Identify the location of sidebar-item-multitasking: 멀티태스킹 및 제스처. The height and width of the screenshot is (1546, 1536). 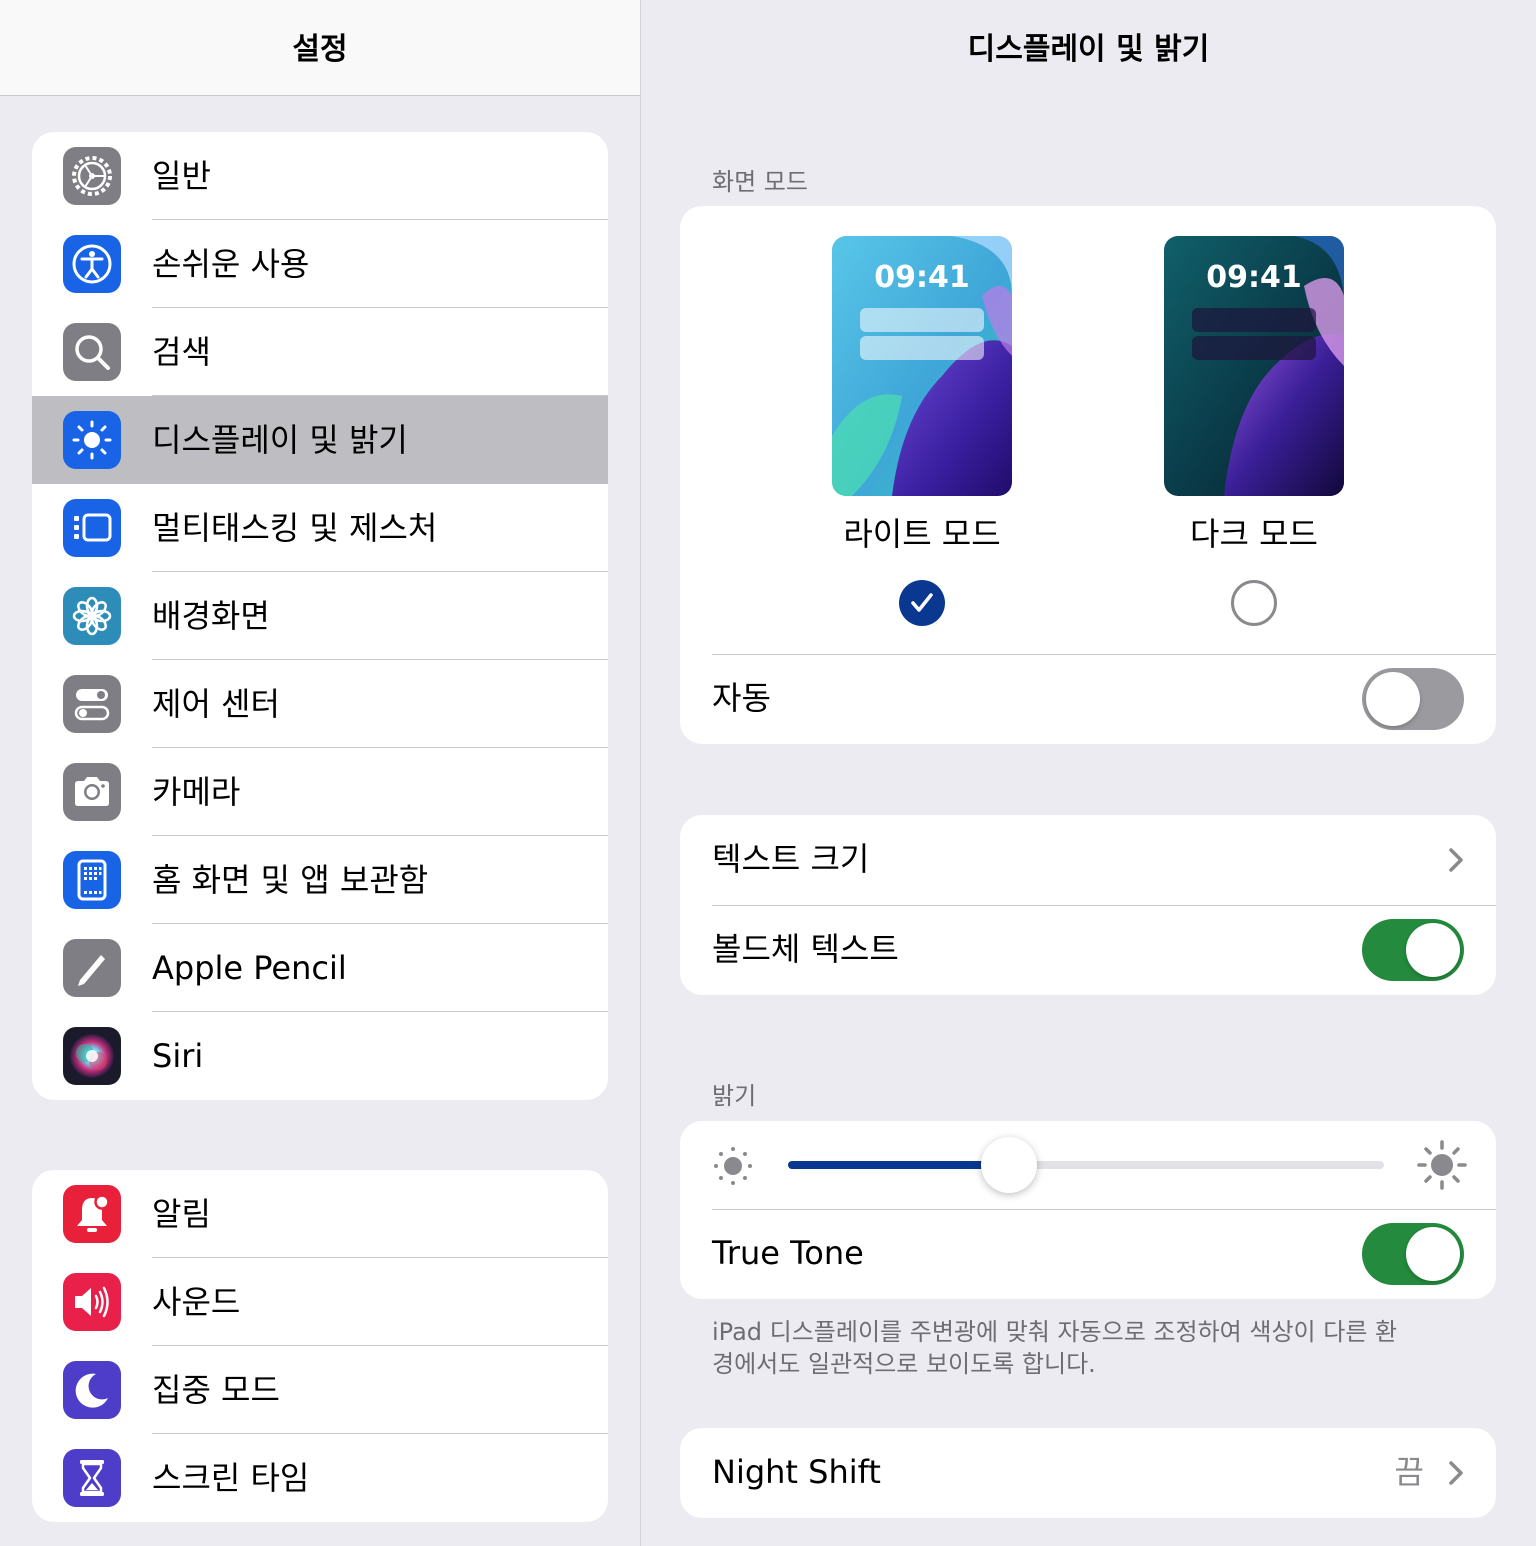
(320, 528).